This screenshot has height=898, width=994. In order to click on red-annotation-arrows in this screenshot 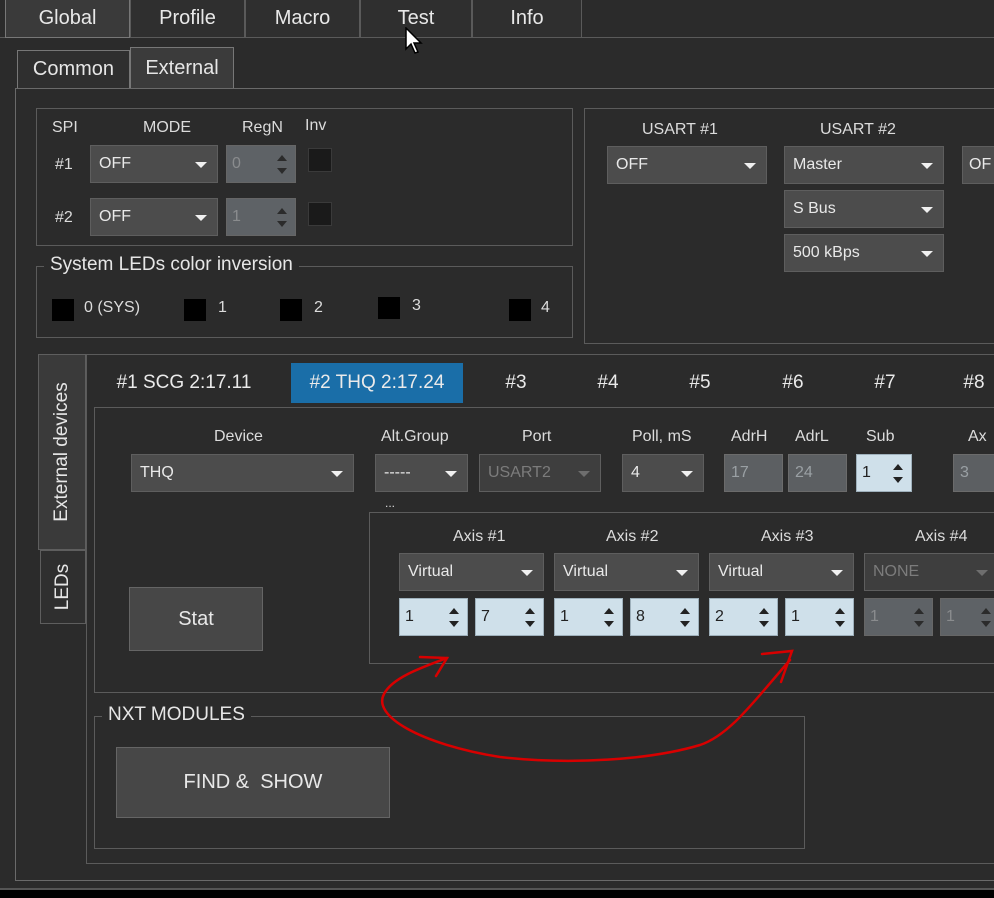, I will do `click(587, 706)`.